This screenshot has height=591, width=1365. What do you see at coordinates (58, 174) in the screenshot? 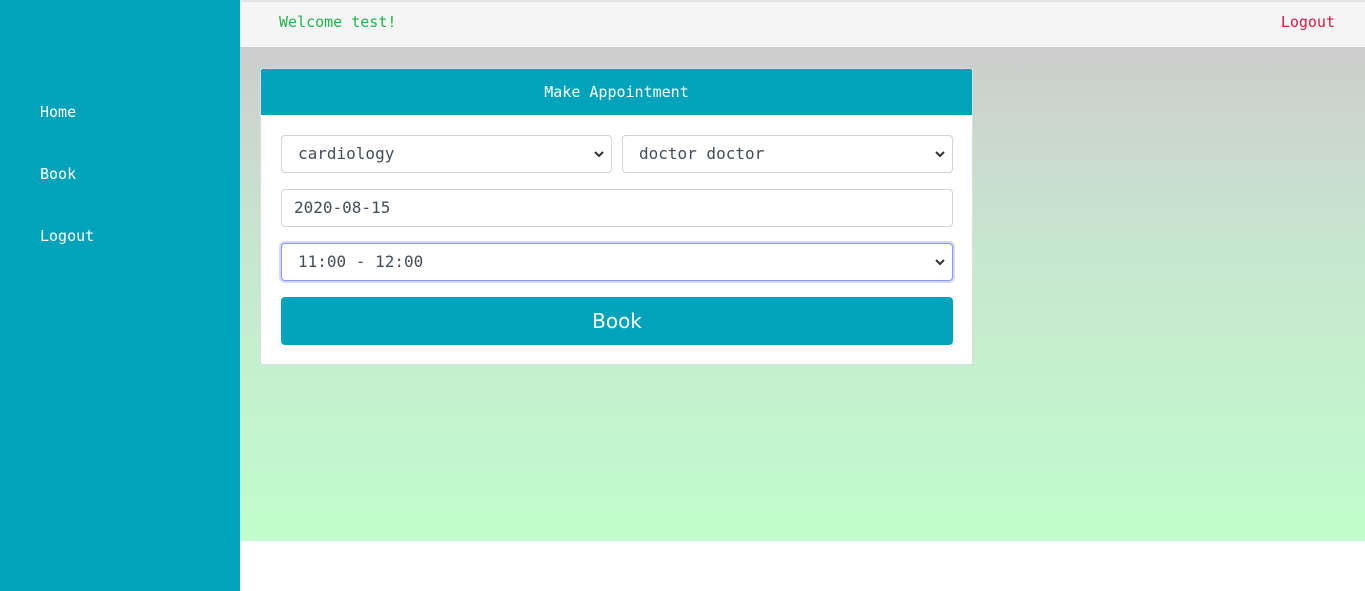
I see `sidebar-item-book: Book` at bounding box center [58, 174].